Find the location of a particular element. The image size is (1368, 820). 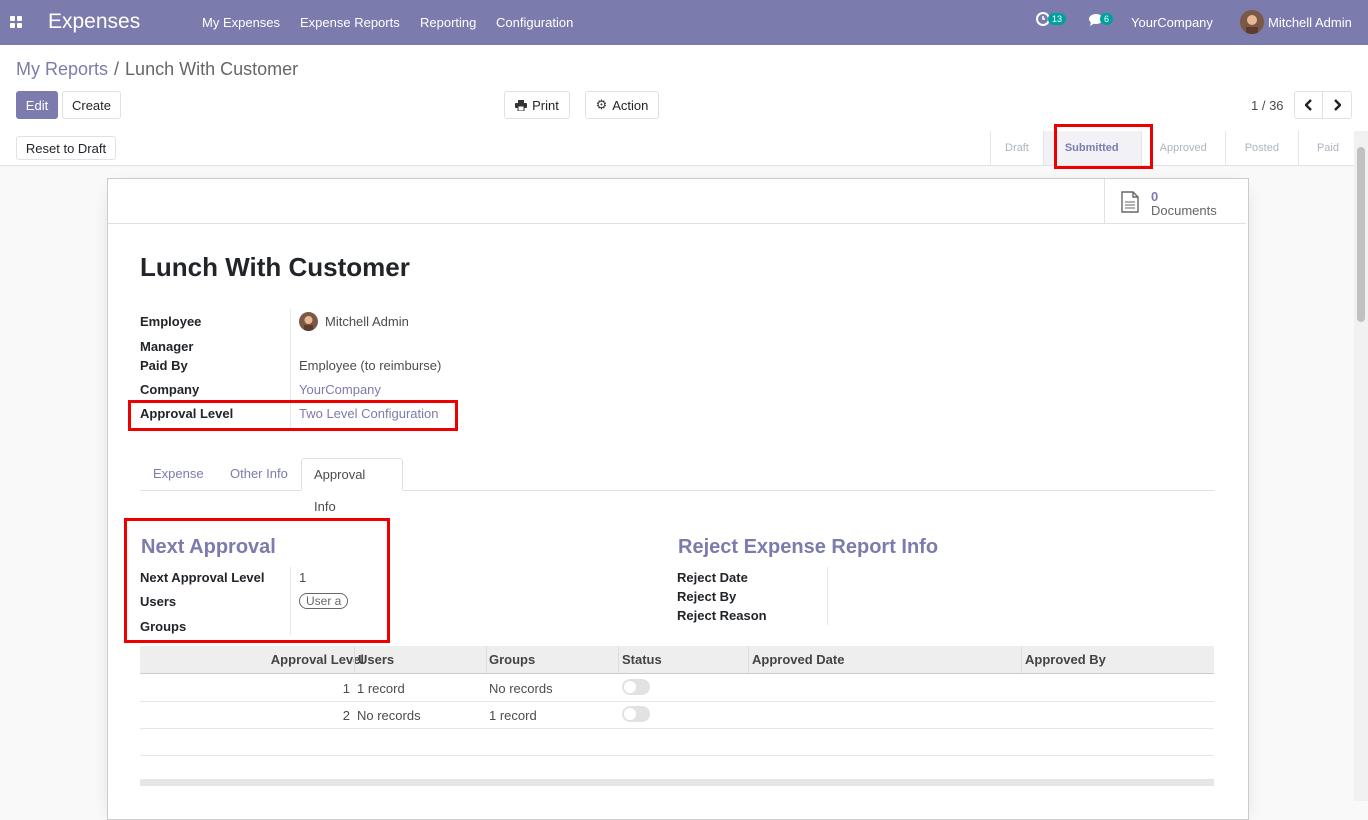

notebook-tabs: Expense Other Info Approval Info is located at coordinates (677, 486).